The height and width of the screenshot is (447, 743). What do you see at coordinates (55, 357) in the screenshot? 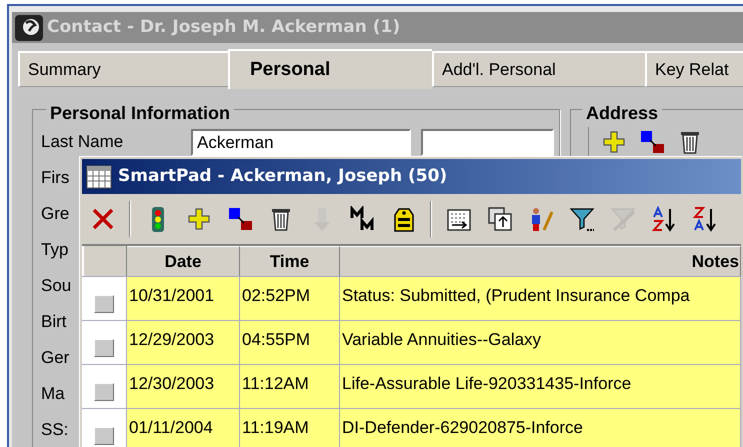
I see `field-label: Ger` at bounding box center [55, 357].